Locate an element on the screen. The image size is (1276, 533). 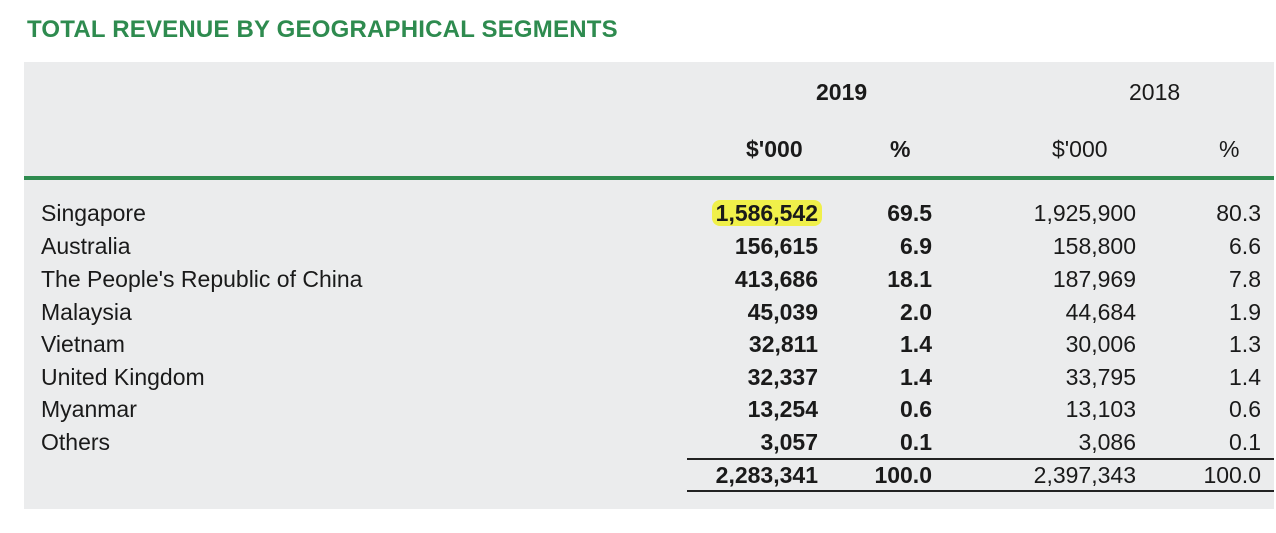
table-row: Malaysia 45,039 2.0 44,684 1.9 is located at coordinates (638, 312).